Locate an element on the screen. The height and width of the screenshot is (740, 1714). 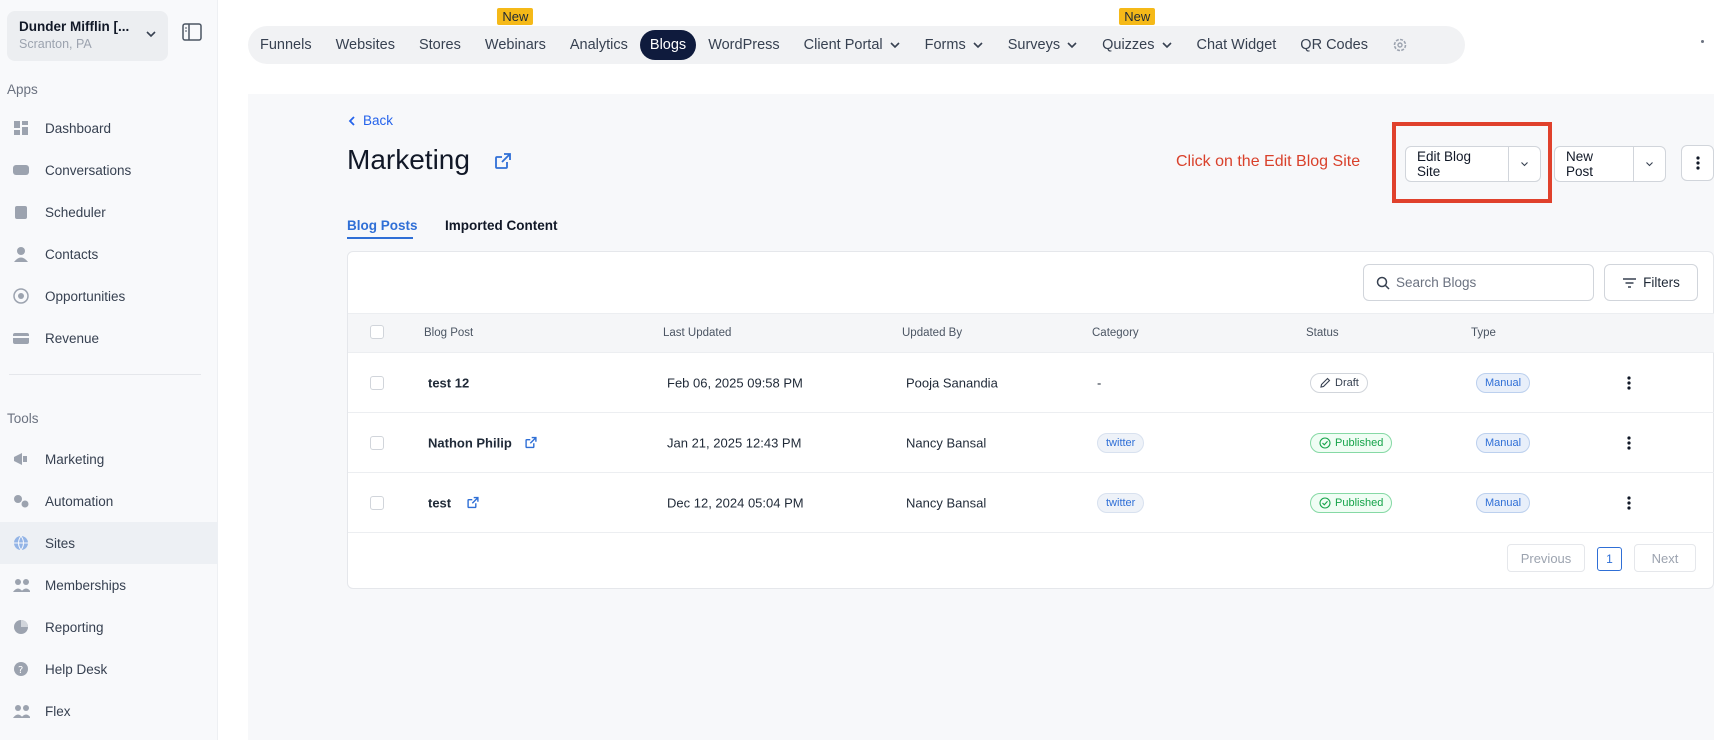
tab-label: WordPress is located at coordinates (744, 45).